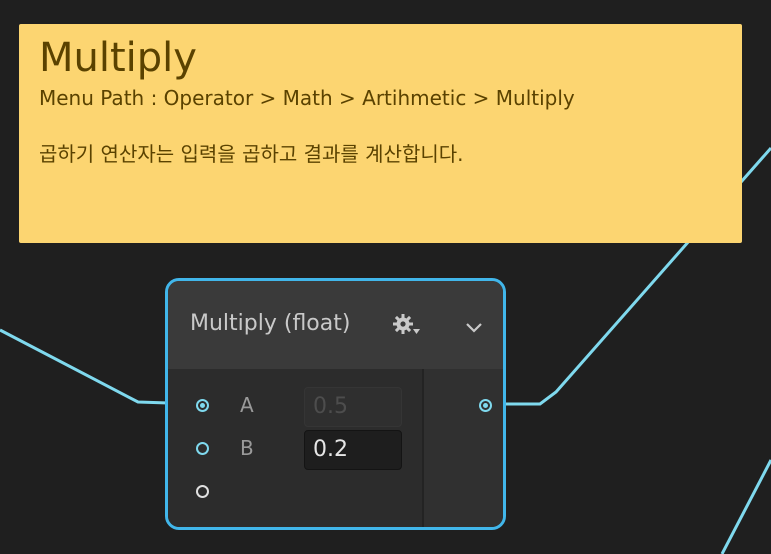  Describe the element at coordinates (745, 506) in the screenshot. I see `offscreen-wire` at that location.